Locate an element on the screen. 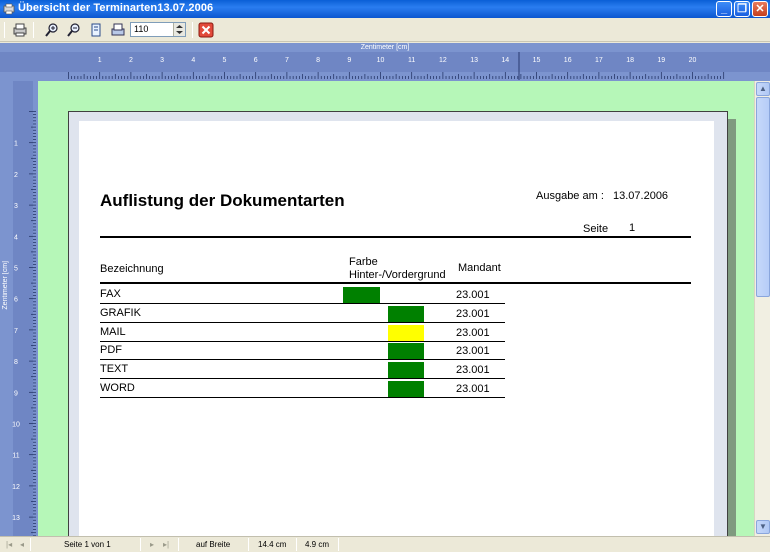 The width and height of the screenshot is (770, 552). column-header-name: Bezeichnung is located at coordinates (132, 269).